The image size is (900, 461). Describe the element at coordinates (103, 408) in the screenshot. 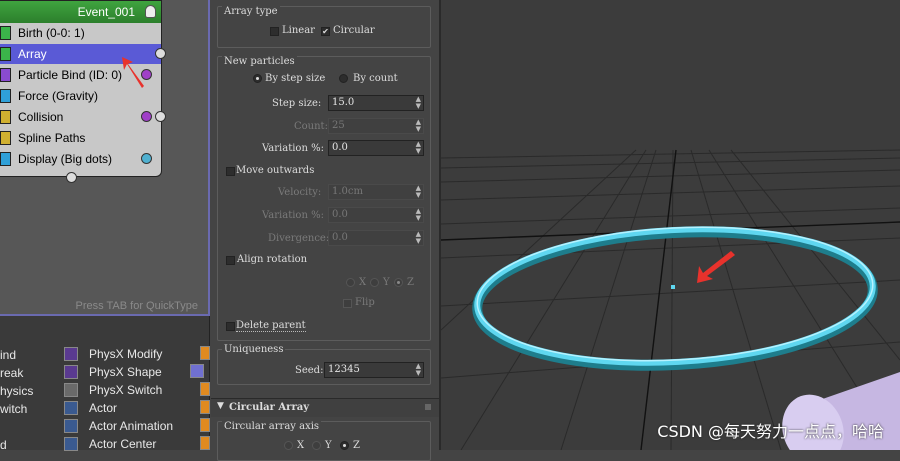

I see `depot-label: Actor` at that location.